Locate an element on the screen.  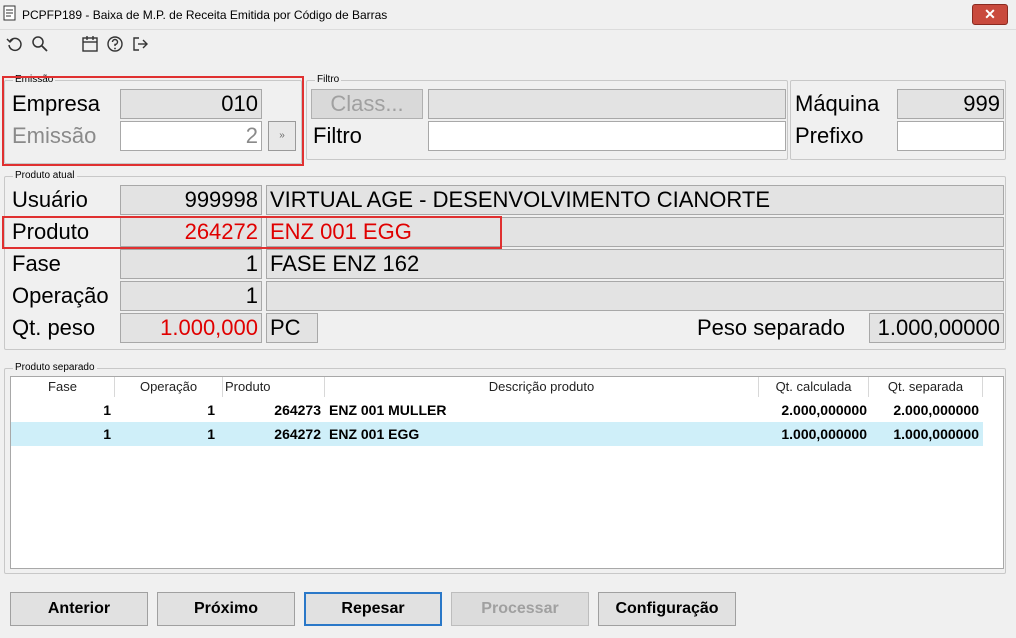
usuario-name-field: VIRTUAL AGE - DESENVOLVIMENTO CIANORTE is located at coordinates (635, 200).